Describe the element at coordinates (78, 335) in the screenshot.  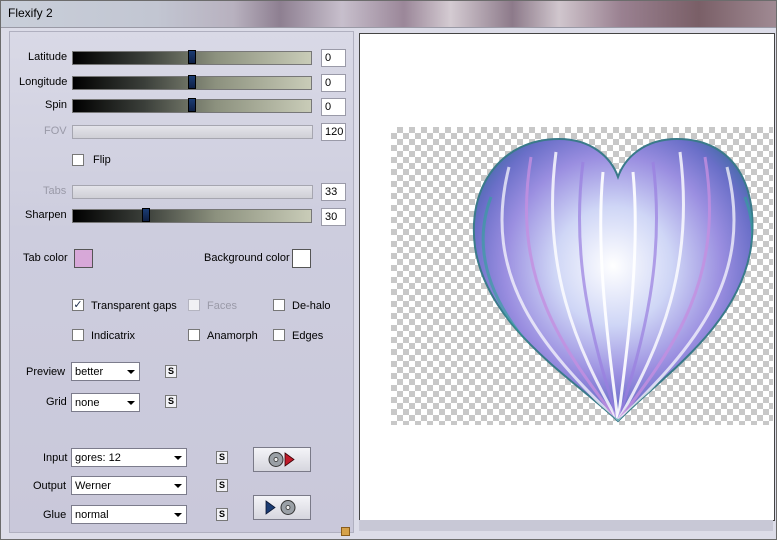
I see `indicatrix-checkbox` at that location.